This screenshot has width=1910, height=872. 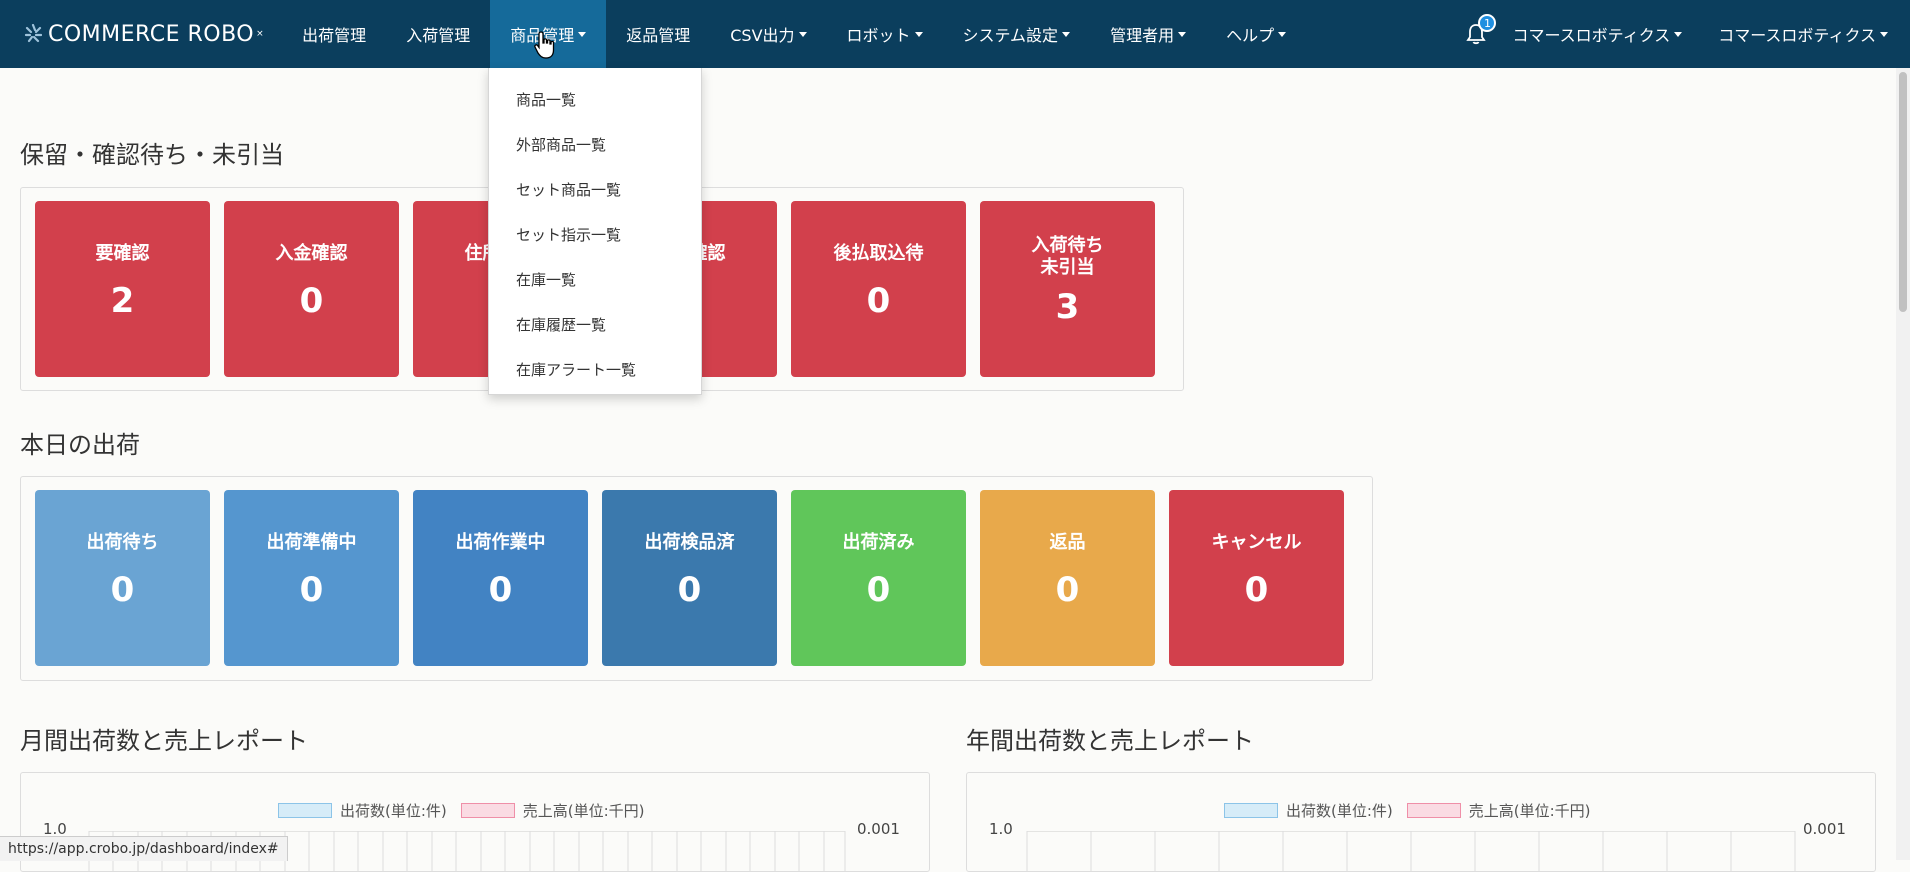 I want to click on logo-superscript: ×, so click(x=260, y=34).